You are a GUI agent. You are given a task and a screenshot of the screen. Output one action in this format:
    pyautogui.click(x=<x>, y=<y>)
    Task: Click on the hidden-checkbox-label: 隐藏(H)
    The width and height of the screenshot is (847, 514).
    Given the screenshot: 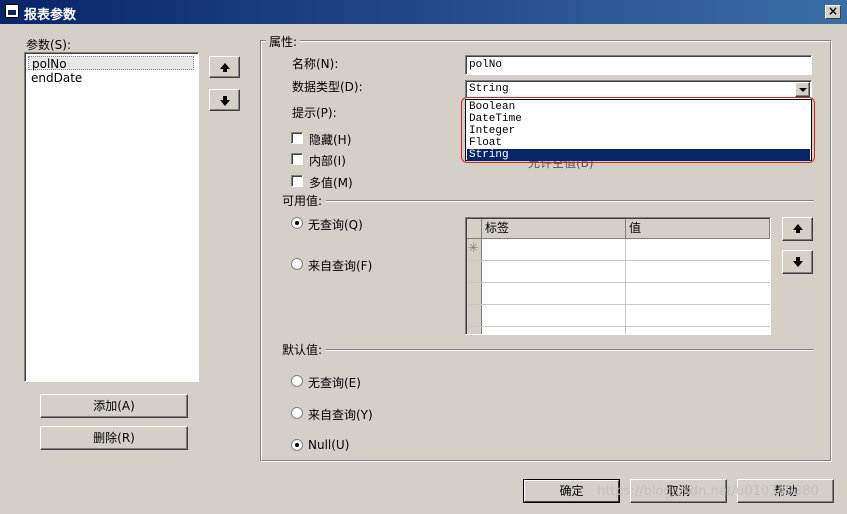 What is the action you would take?
    pyautogui.click(x=330, y=140)
    